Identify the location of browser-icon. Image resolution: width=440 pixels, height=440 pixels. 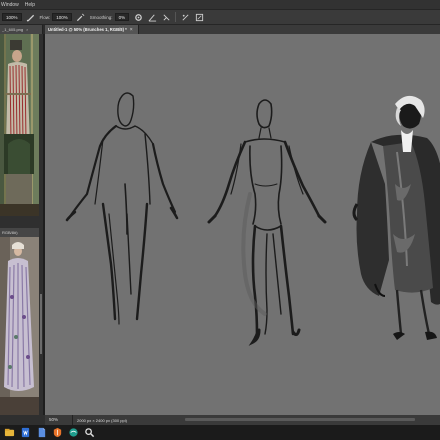
(73, 433).